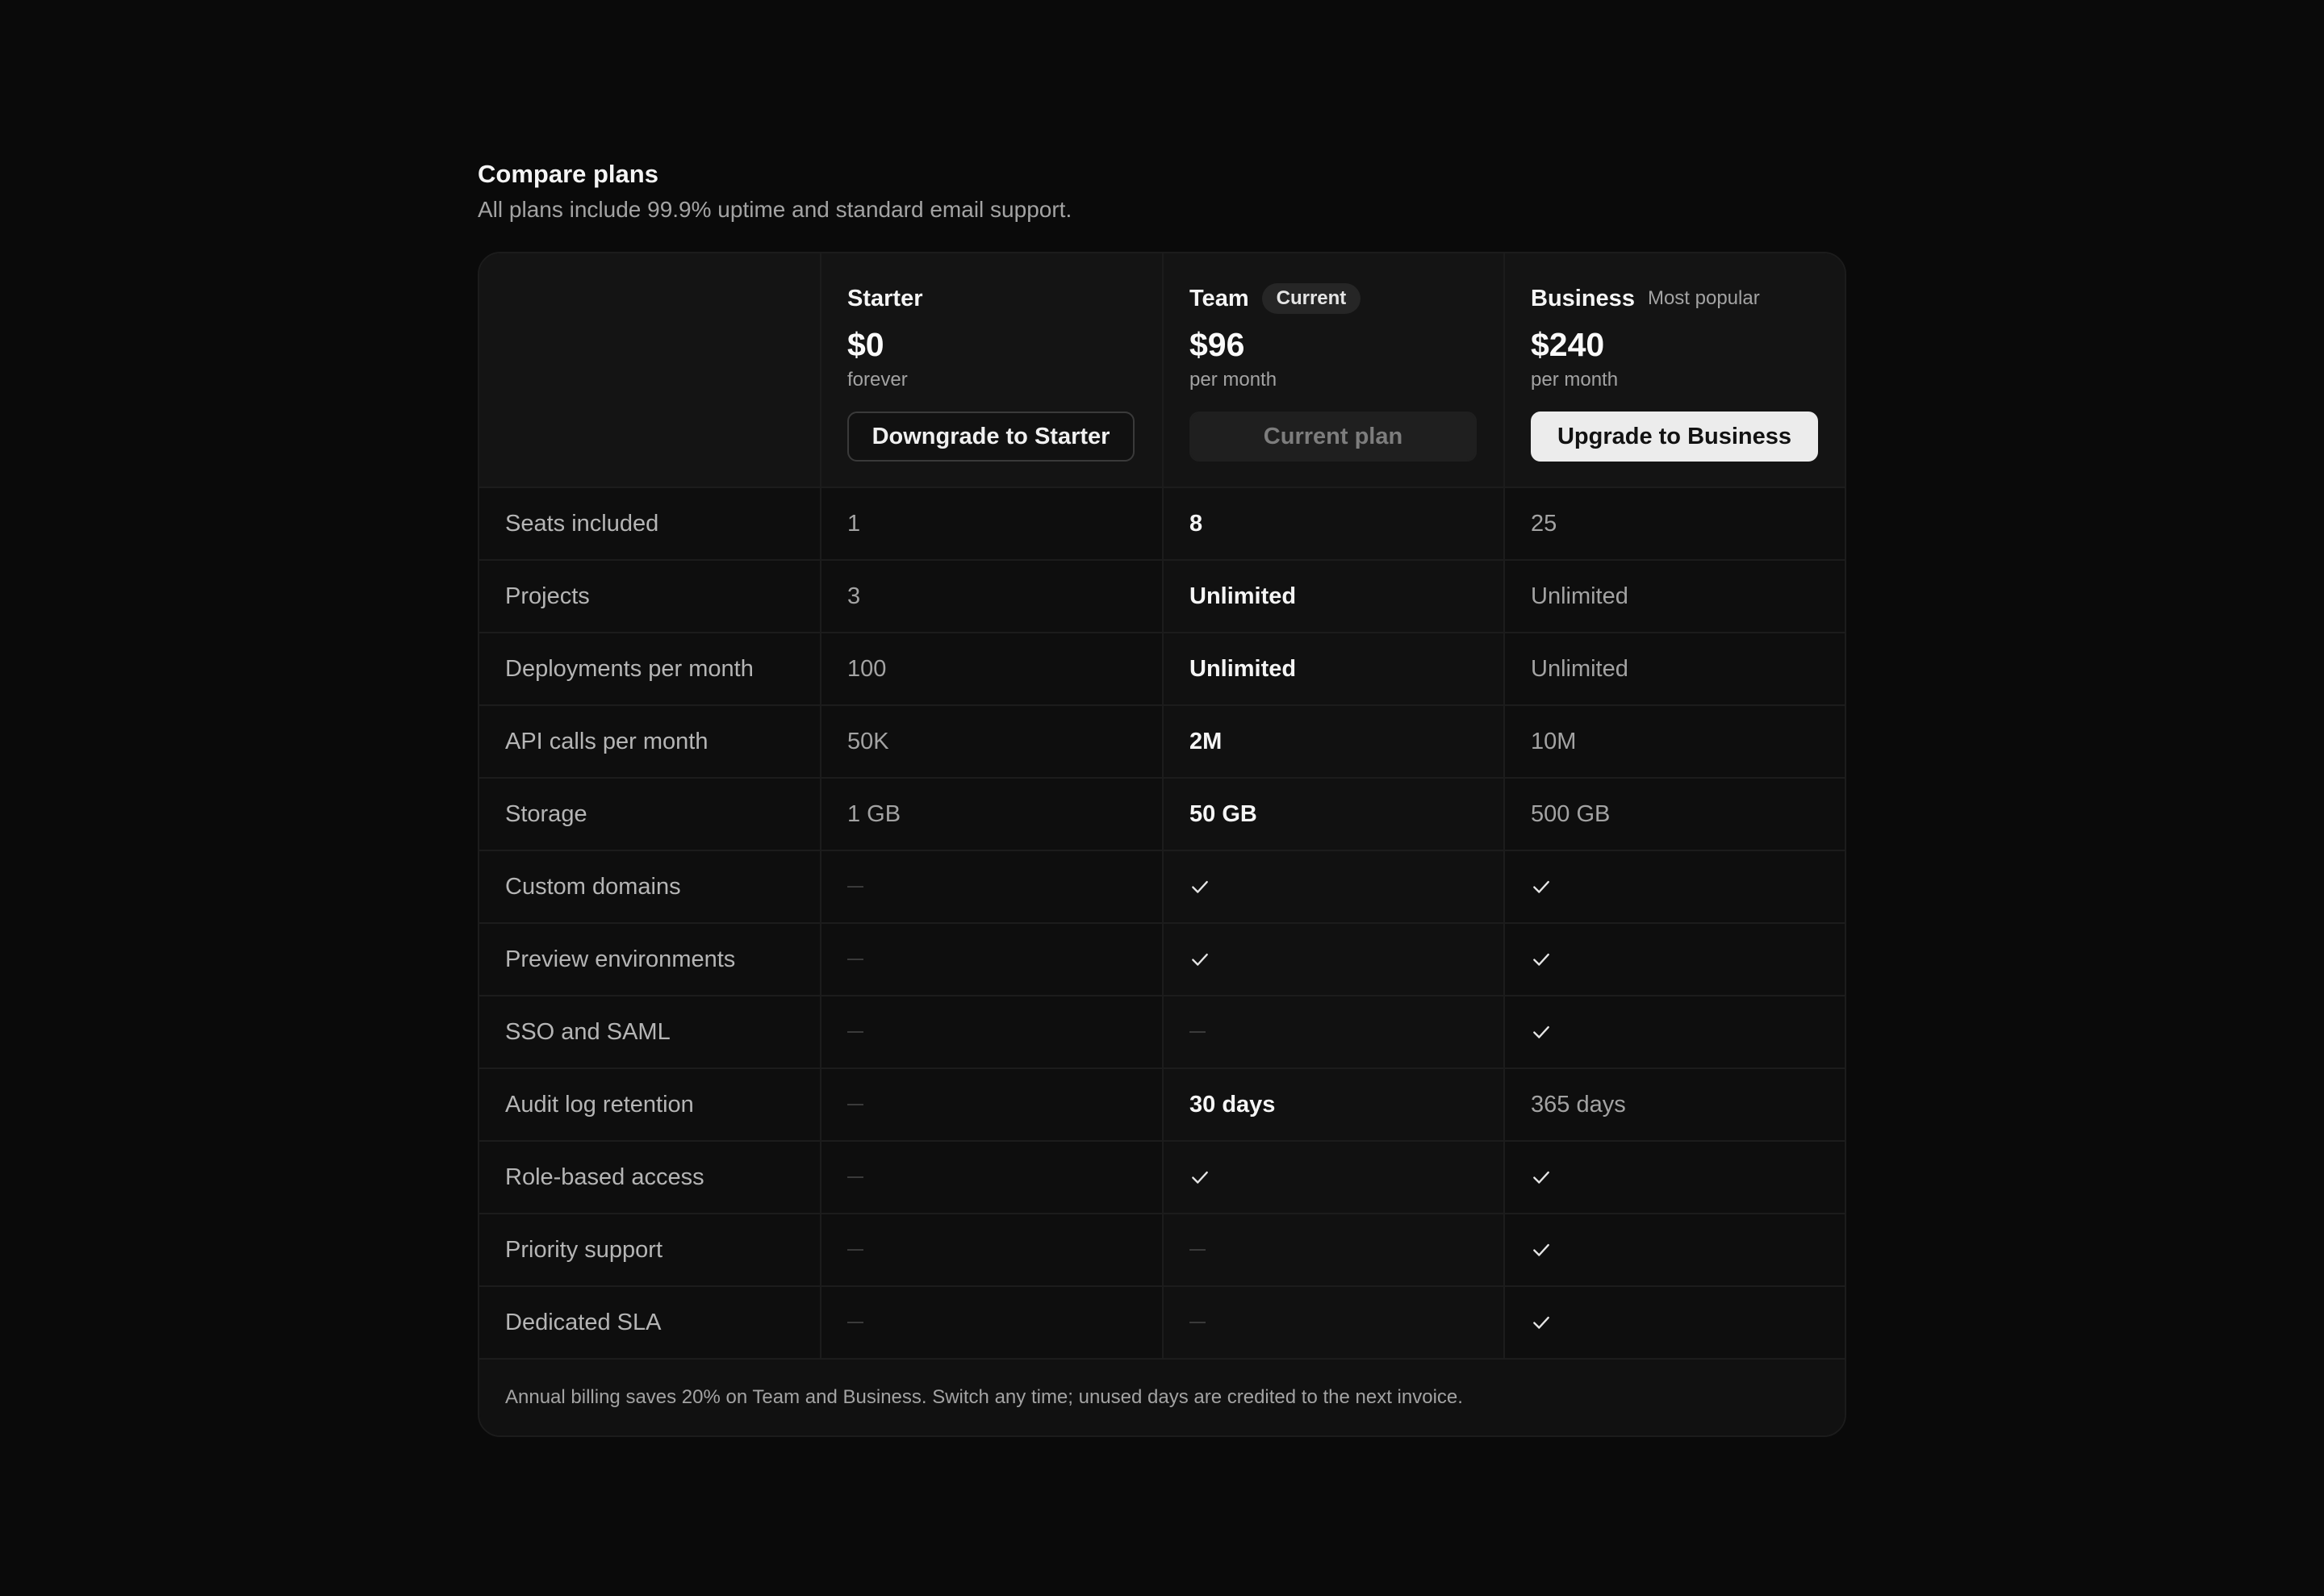 The width and height of the screenshot is (2324, 1596). What do you see at coordinates (992, 371) in the screenshot?
I see `plan-header-starter: Starter $0 forever Downgrade to Starter` at bounding box center [992, 371].